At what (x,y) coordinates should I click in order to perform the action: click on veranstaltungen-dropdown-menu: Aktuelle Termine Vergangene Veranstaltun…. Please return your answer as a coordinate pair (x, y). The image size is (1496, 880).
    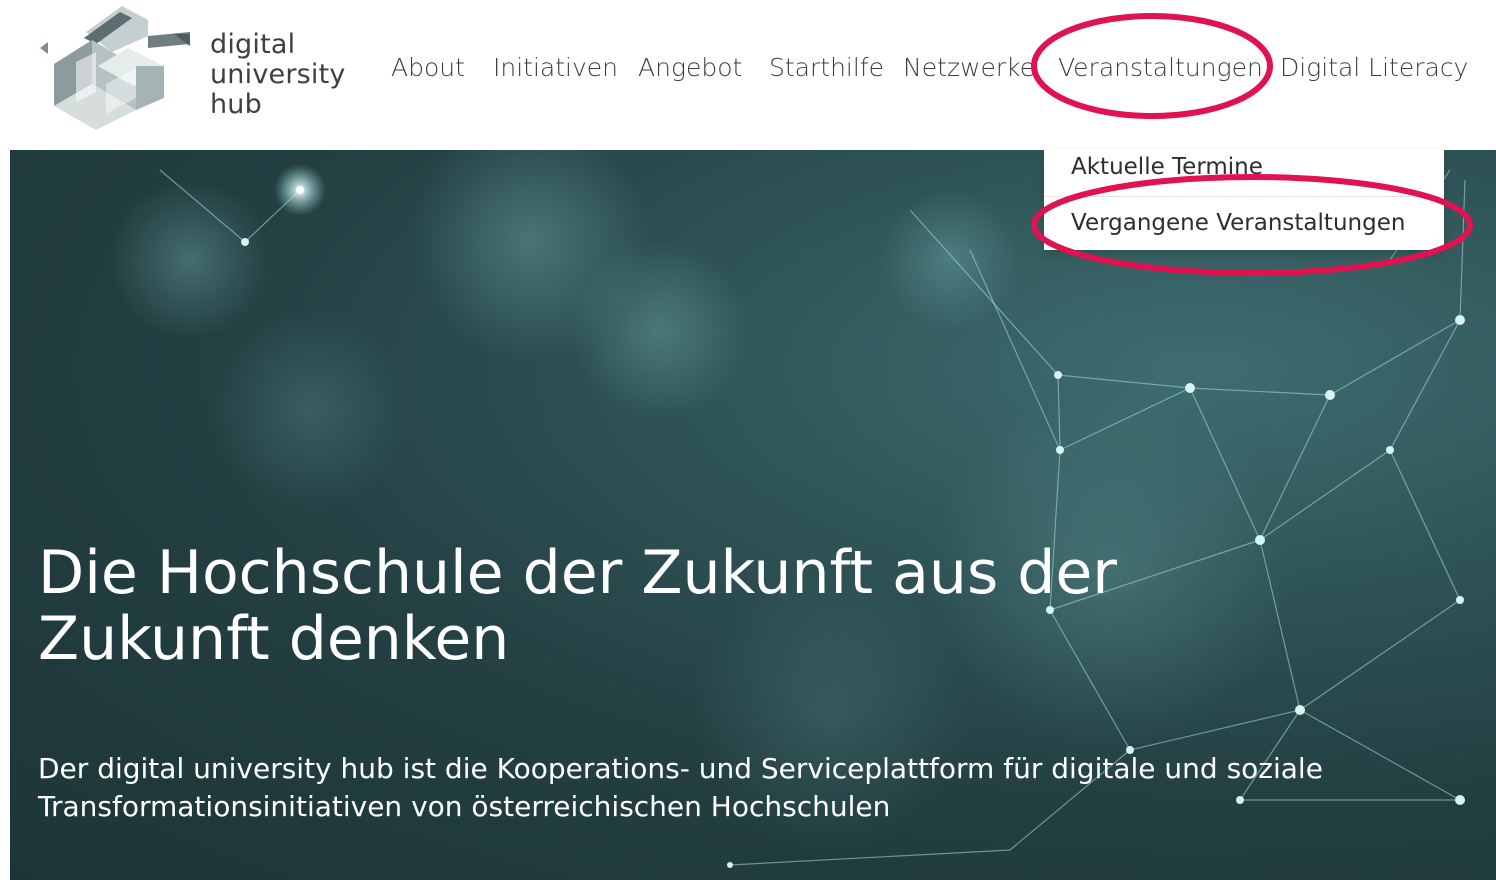
    Looking at the image, I should click on (1244, 200).